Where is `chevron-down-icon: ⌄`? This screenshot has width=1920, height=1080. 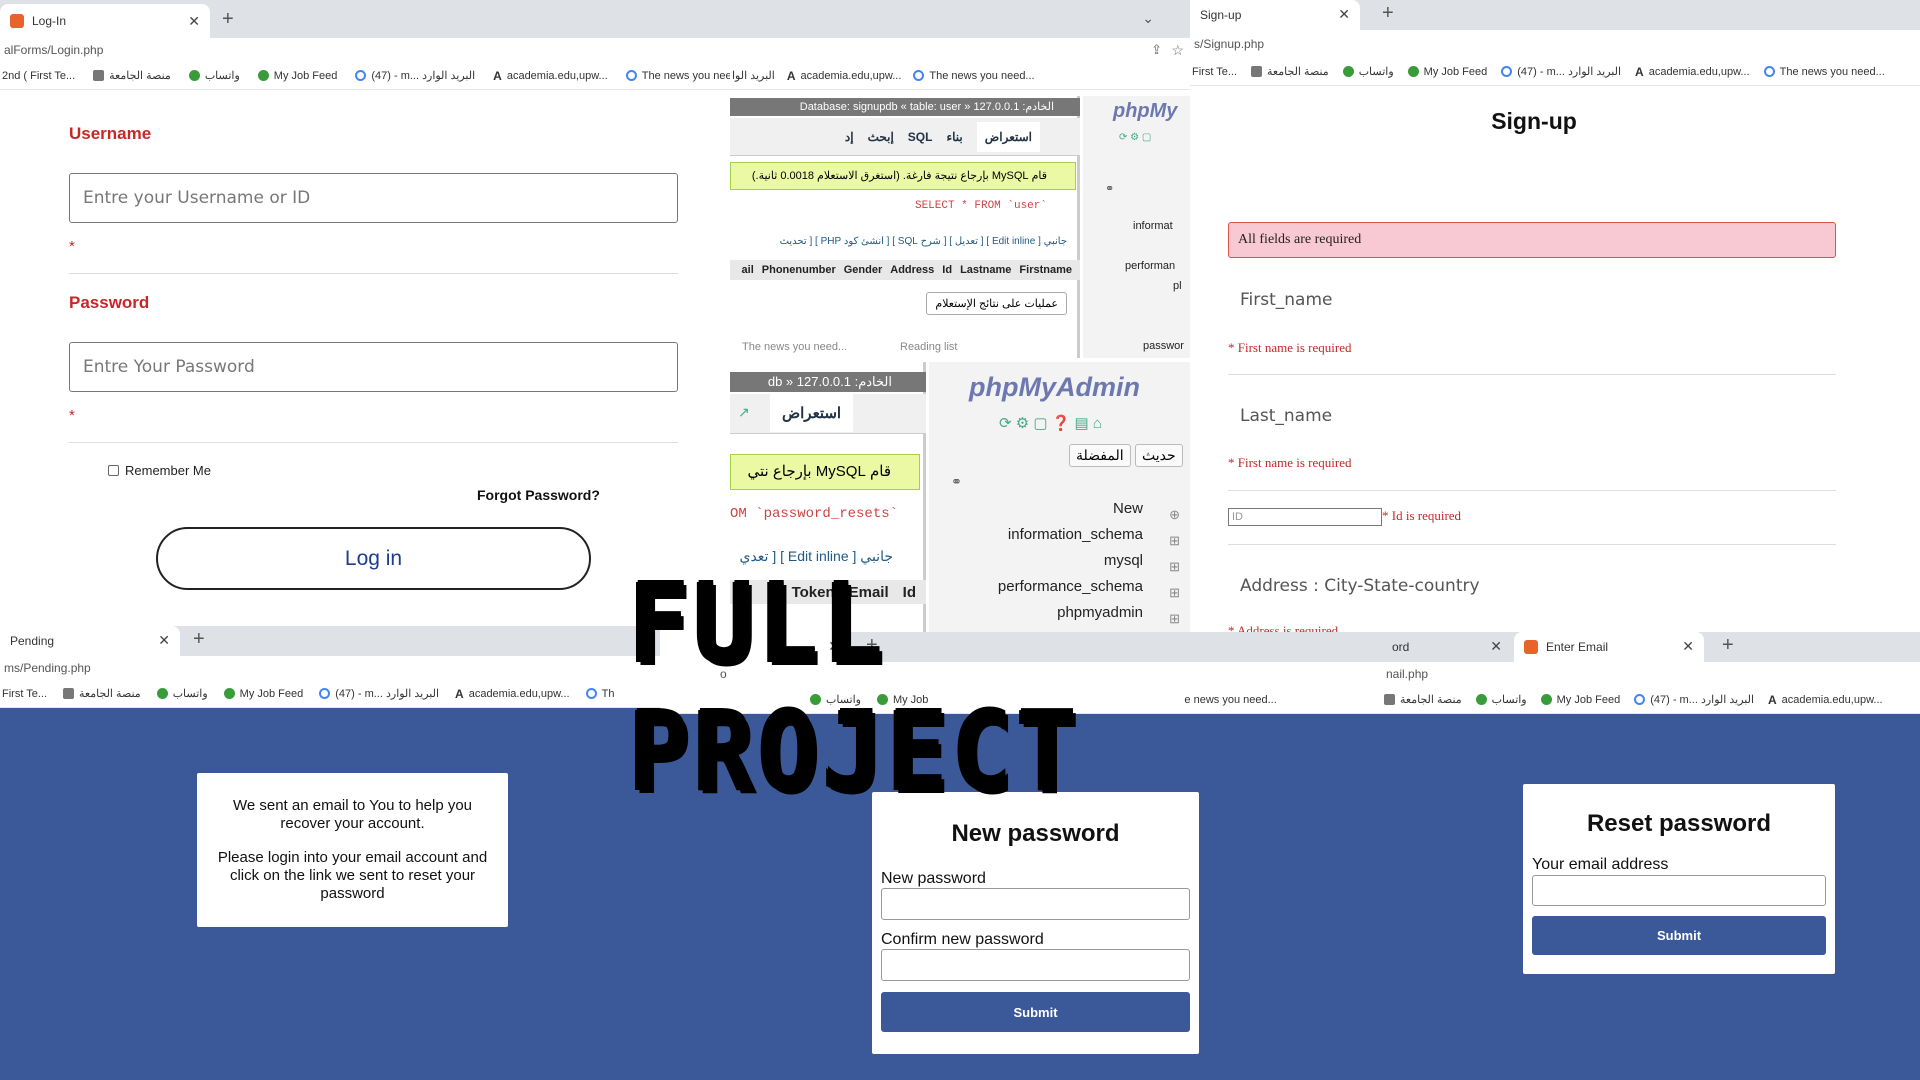 chevron-down-icon: ⌄ is located at coordinates (1148, 18).